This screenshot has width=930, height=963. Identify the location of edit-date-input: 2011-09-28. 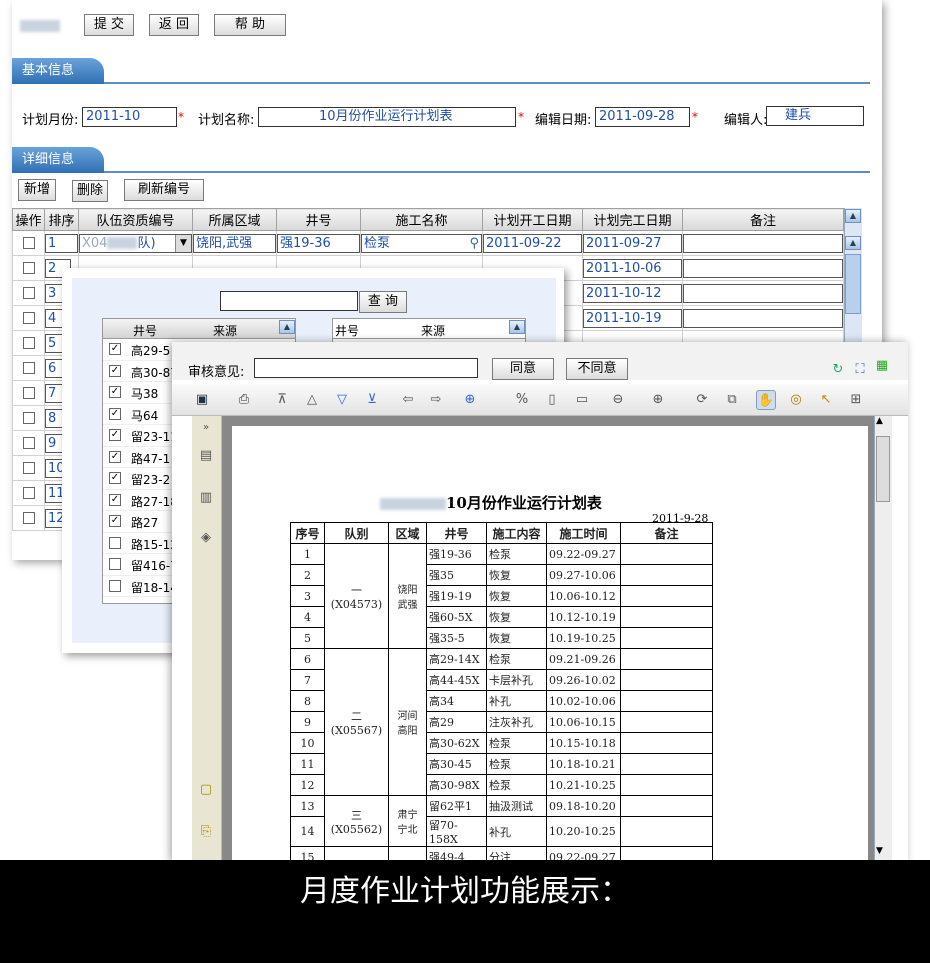
(642, 117).